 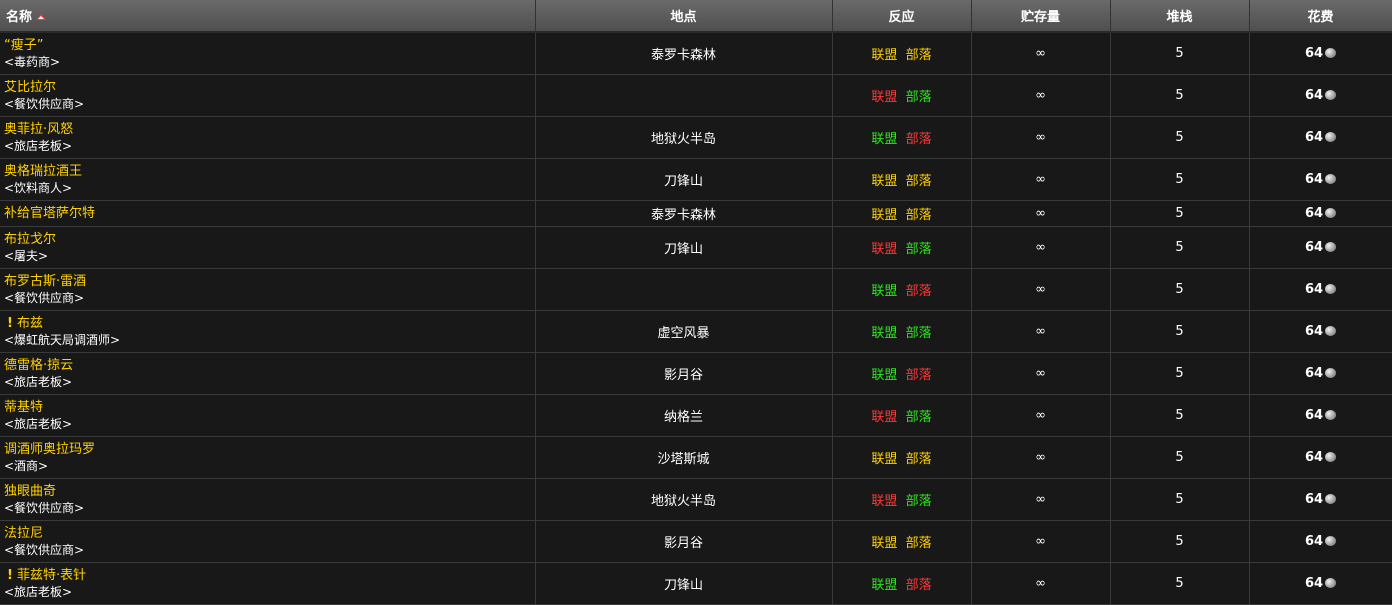 What do you see at coordinates (62, 339) in the screenshot?
I see `npc-tag: <爆虹航天局调酒师>` at bounding box center [62, 339].